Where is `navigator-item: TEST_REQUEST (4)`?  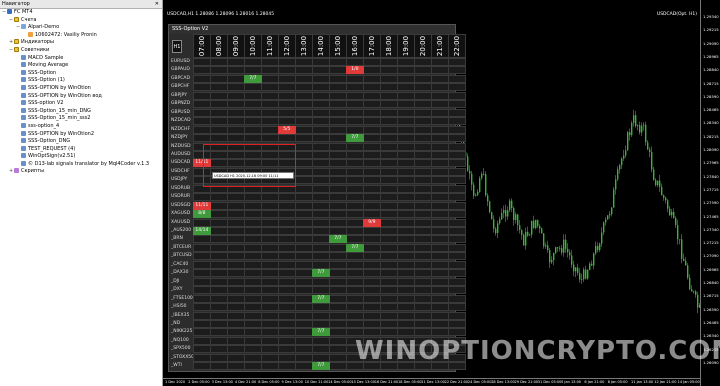 navigator-item: TEST_REQUEST (4) is located at coordinates (81, 149).